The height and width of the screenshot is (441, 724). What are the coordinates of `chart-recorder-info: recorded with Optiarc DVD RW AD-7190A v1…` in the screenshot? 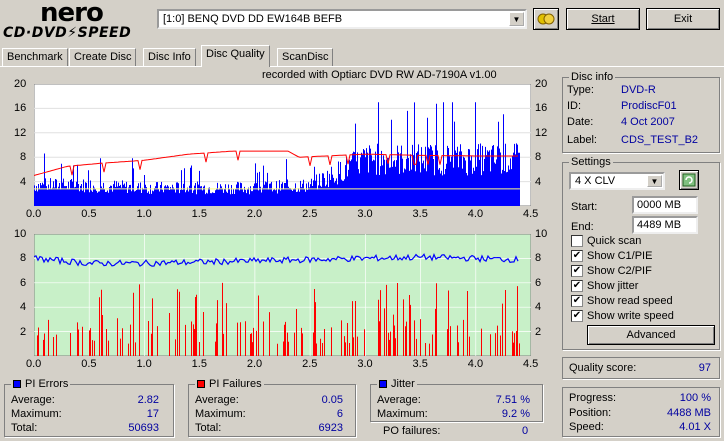 It's located at (379, 75).